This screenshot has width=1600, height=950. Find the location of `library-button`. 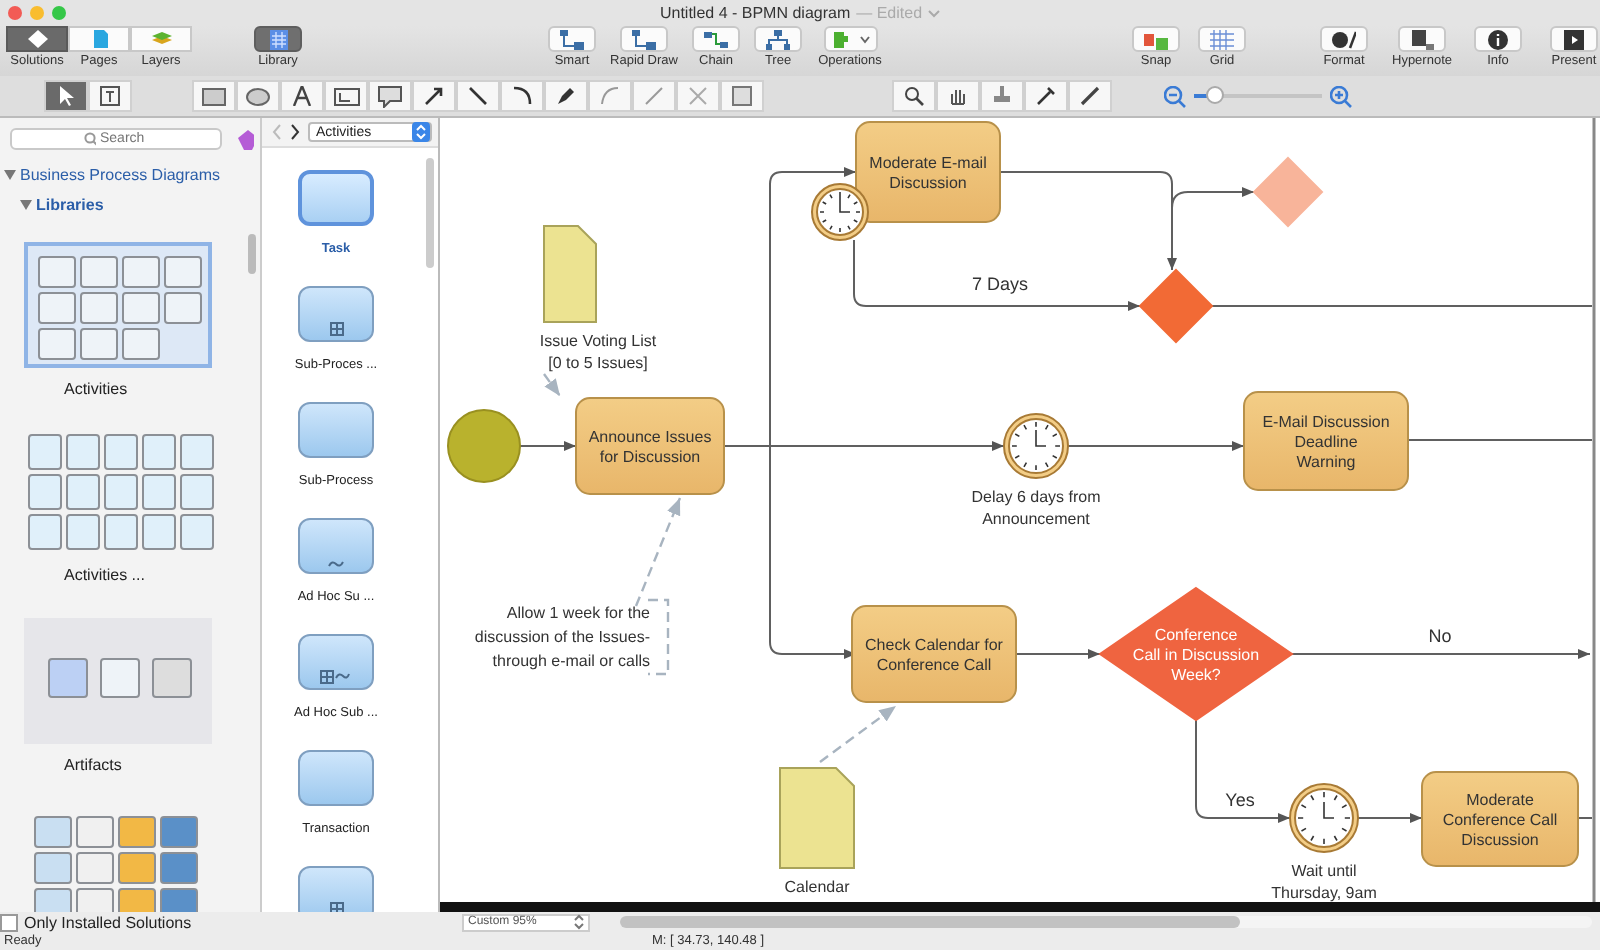

library-button is located at coordinates (278, 39).